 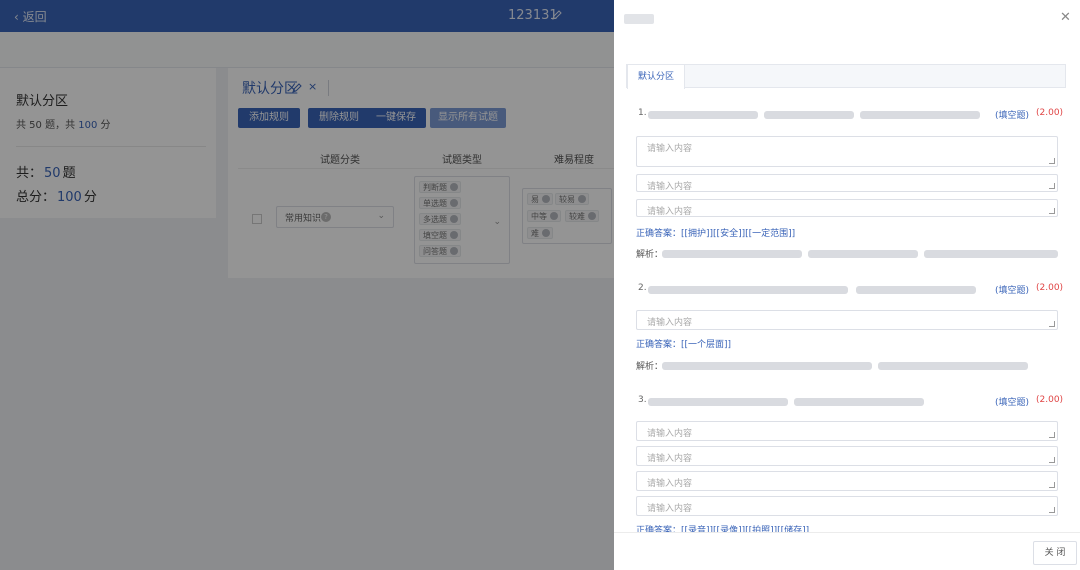 I want to click on drawer-tab-bar: 默认分区, so click(x=846, y=76).